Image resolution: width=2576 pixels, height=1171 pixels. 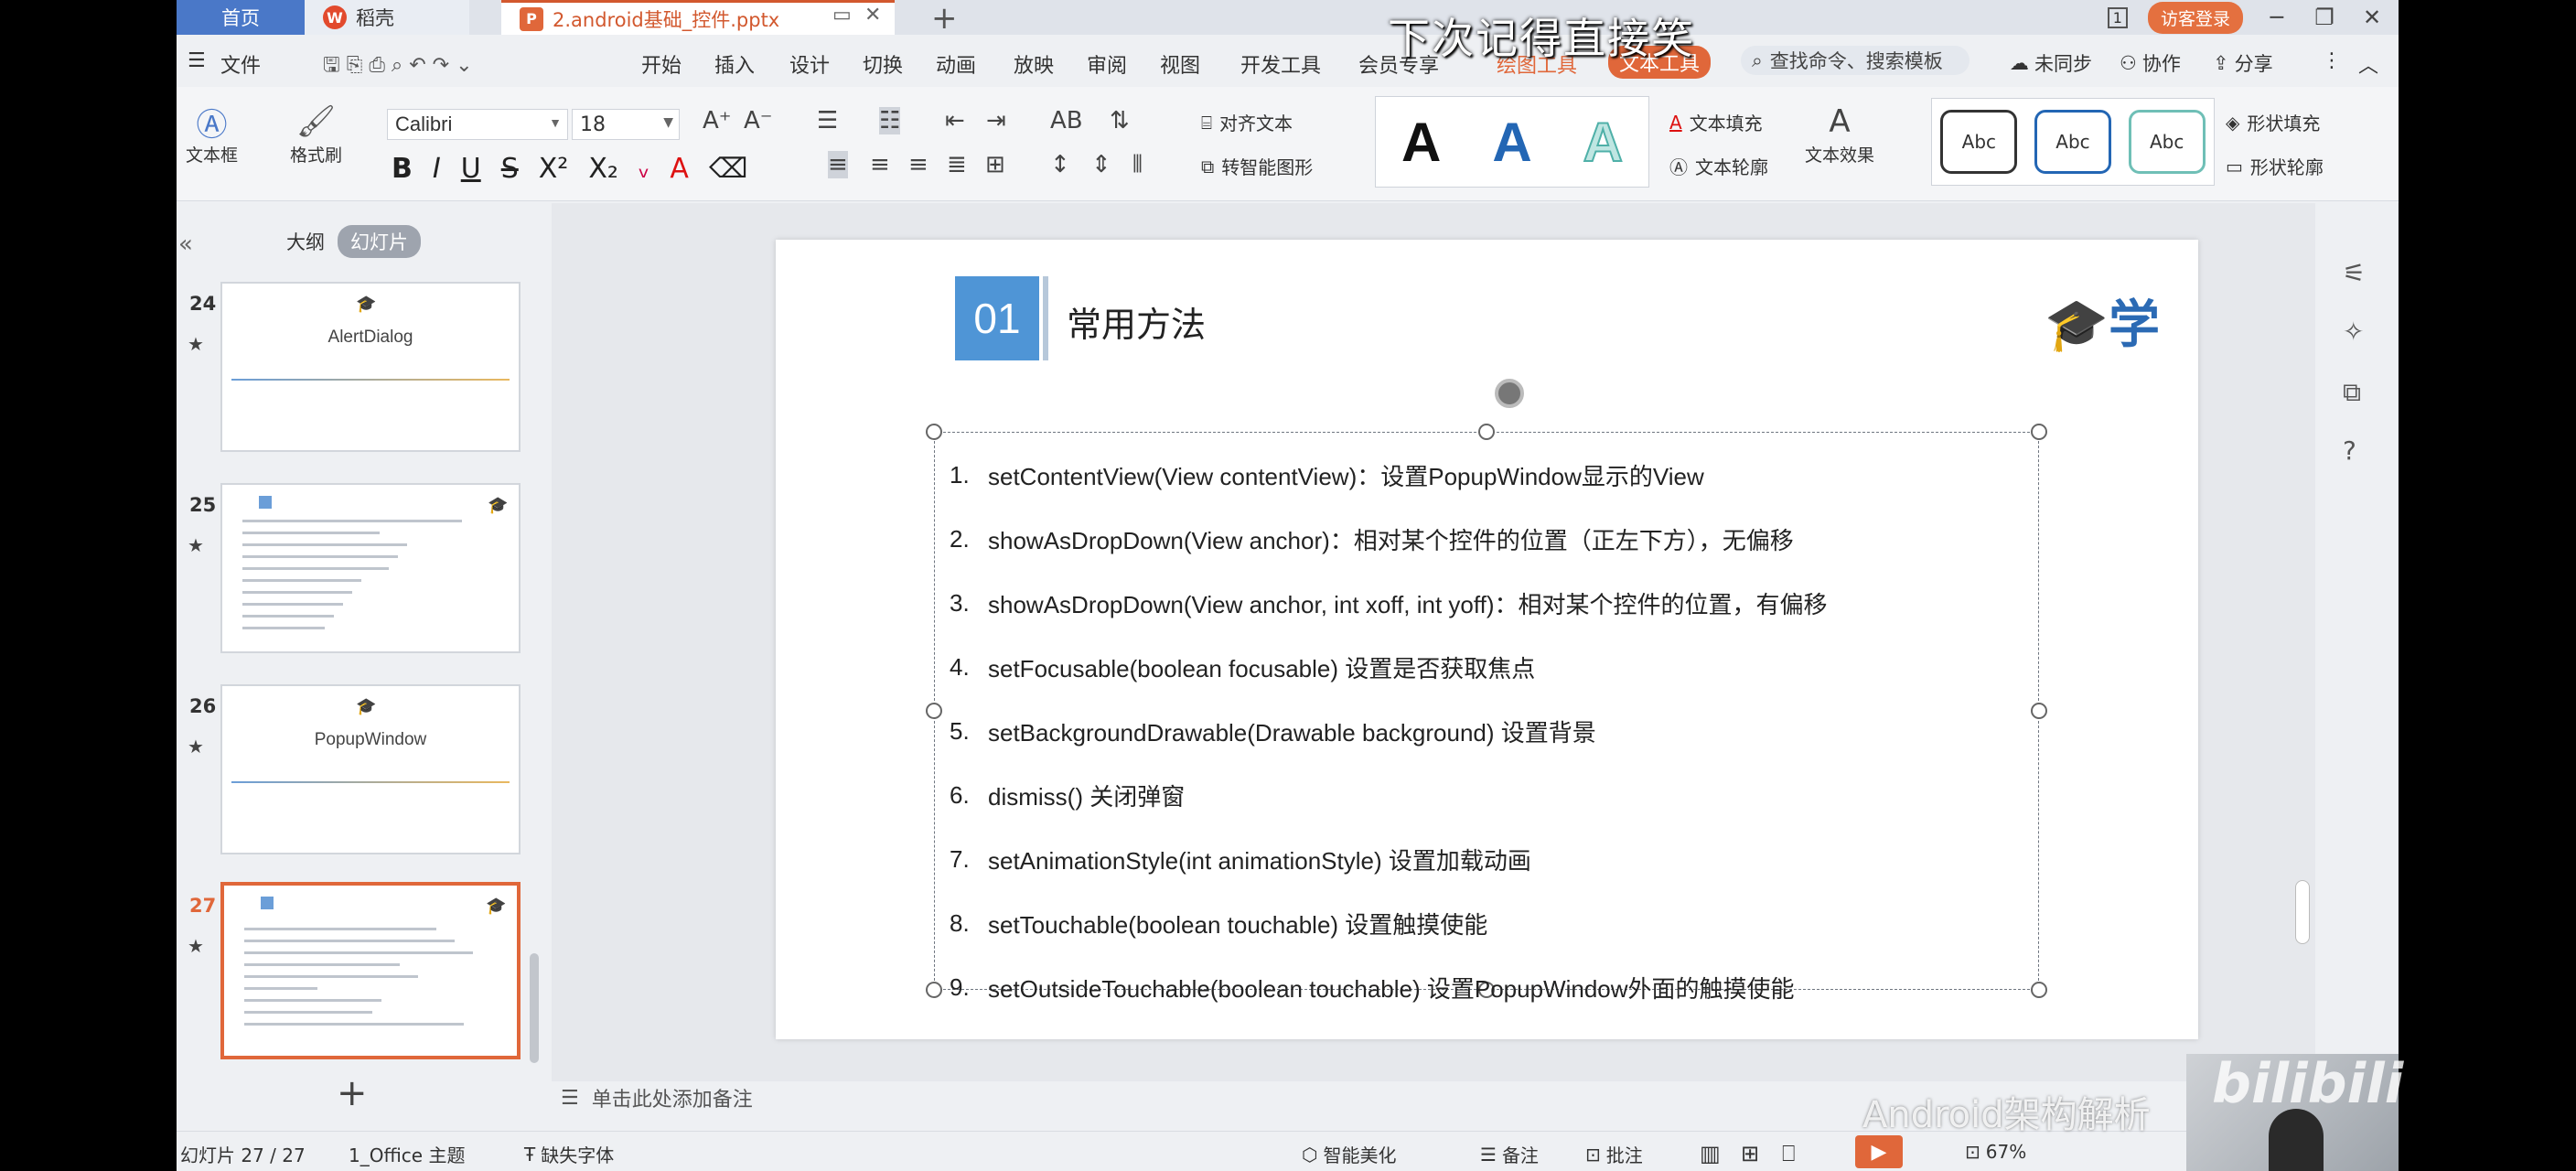 I want to click on menu-design: 设计, so click(x=810, y=64).